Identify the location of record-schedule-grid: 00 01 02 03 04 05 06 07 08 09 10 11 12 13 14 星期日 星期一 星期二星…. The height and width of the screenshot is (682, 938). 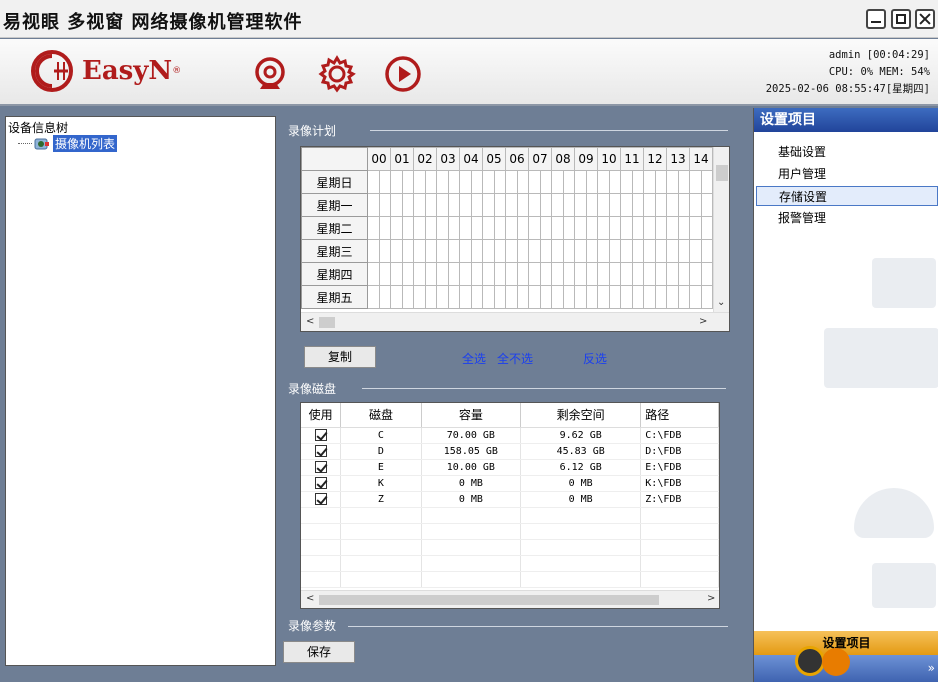
(515, 239).